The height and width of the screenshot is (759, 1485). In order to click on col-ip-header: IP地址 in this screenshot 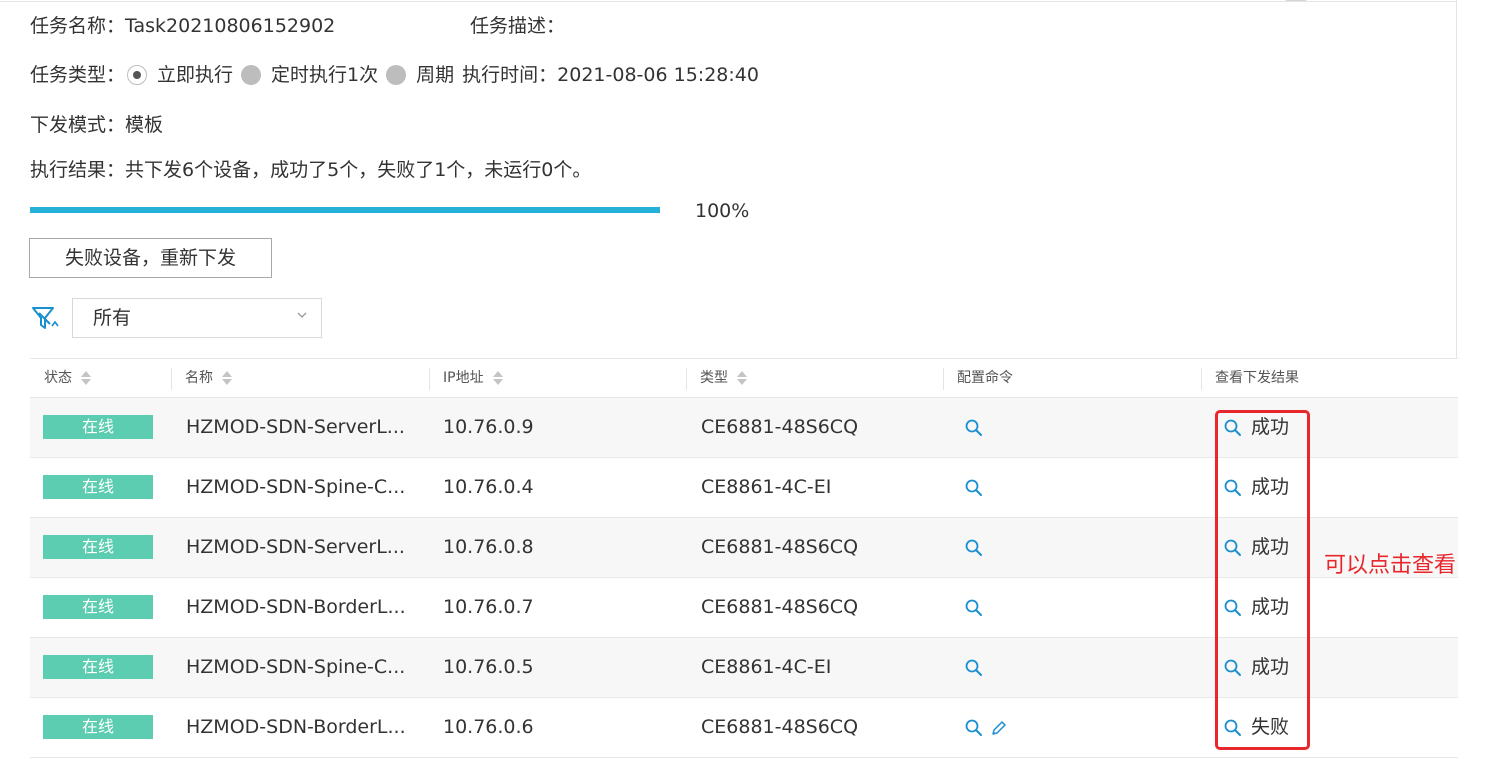, I will do `click(466, 378)`.